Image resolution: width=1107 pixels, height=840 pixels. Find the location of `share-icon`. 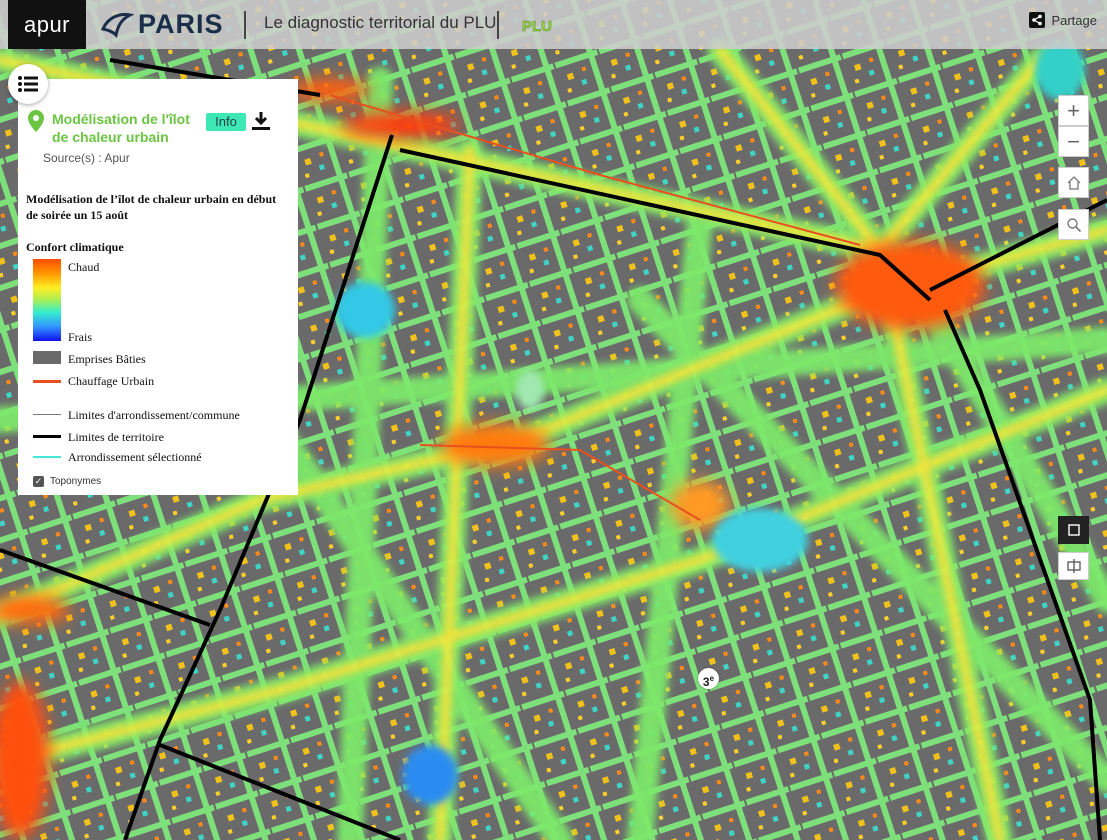

share-icon is located at coordinates (1037, 20).